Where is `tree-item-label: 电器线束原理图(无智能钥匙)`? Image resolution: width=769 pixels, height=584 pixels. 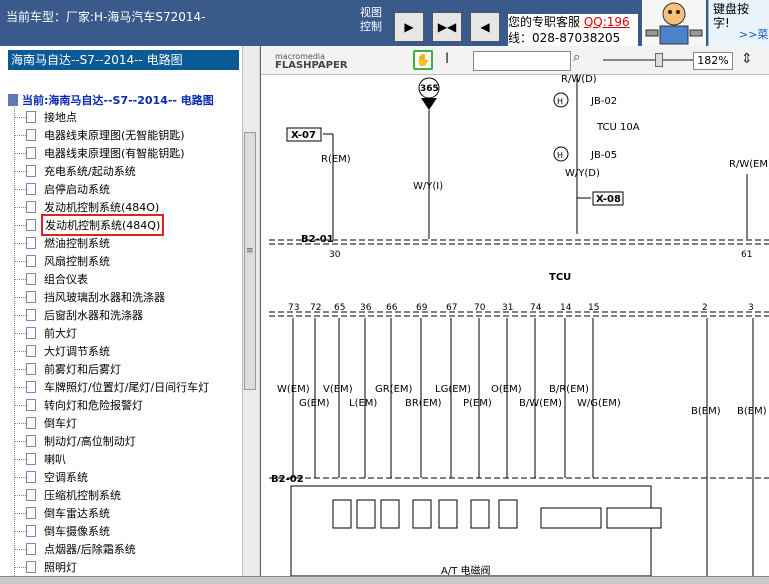
tree-item-label: 电器线束原理图(无智能钥匙) is located at coordinates (114, 135).